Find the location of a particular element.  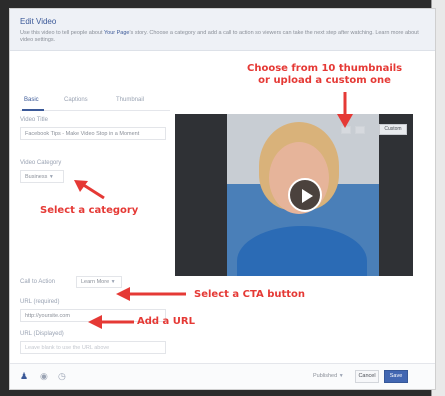

video-frame is located at coordinates (303, 195).